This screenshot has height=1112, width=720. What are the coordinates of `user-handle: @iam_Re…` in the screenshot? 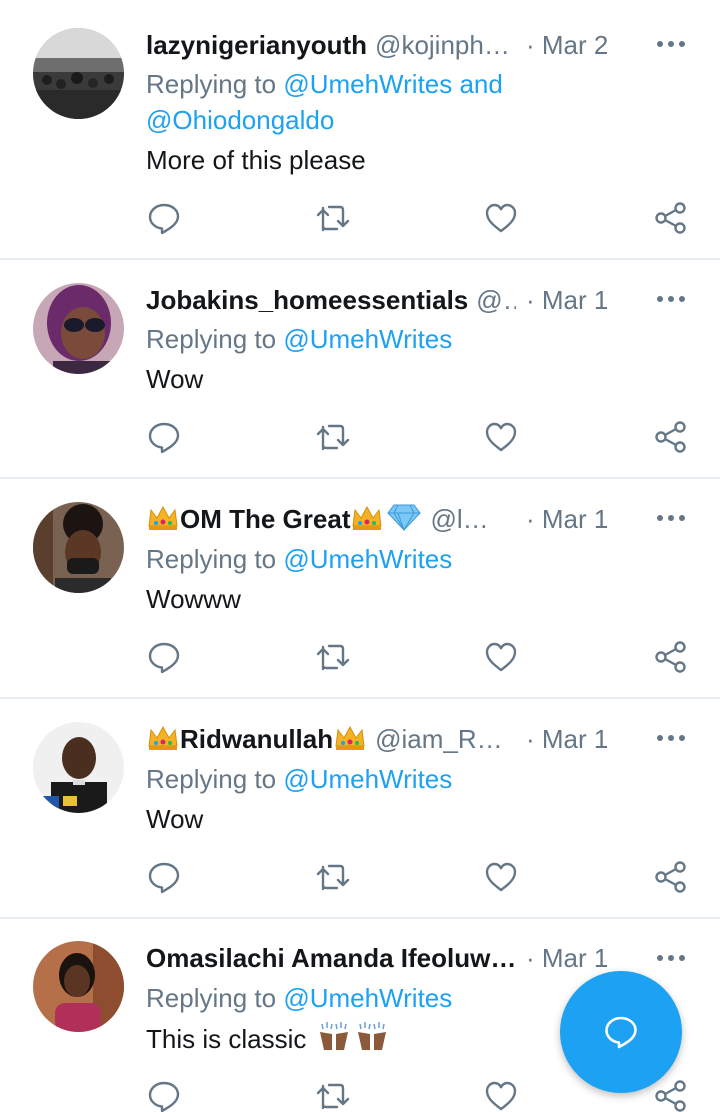 It's located at (441, 739).